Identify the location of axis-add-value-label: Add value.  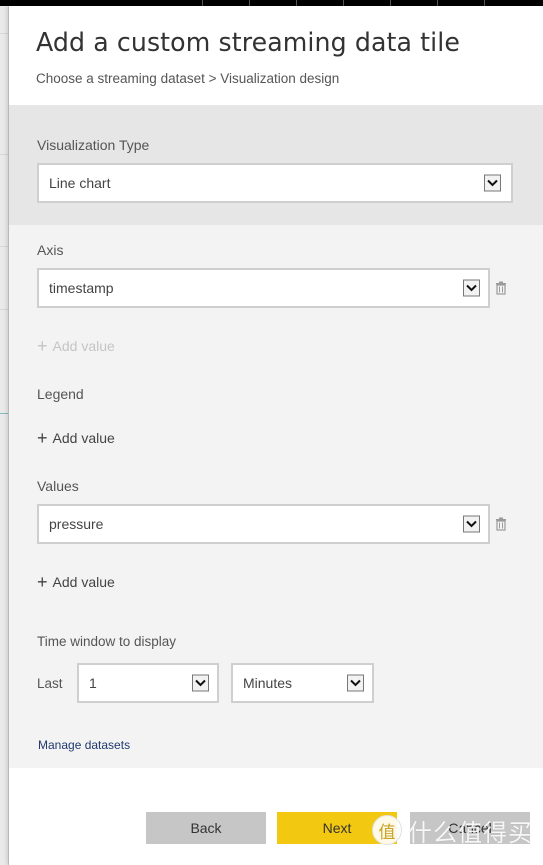
(83, 346).